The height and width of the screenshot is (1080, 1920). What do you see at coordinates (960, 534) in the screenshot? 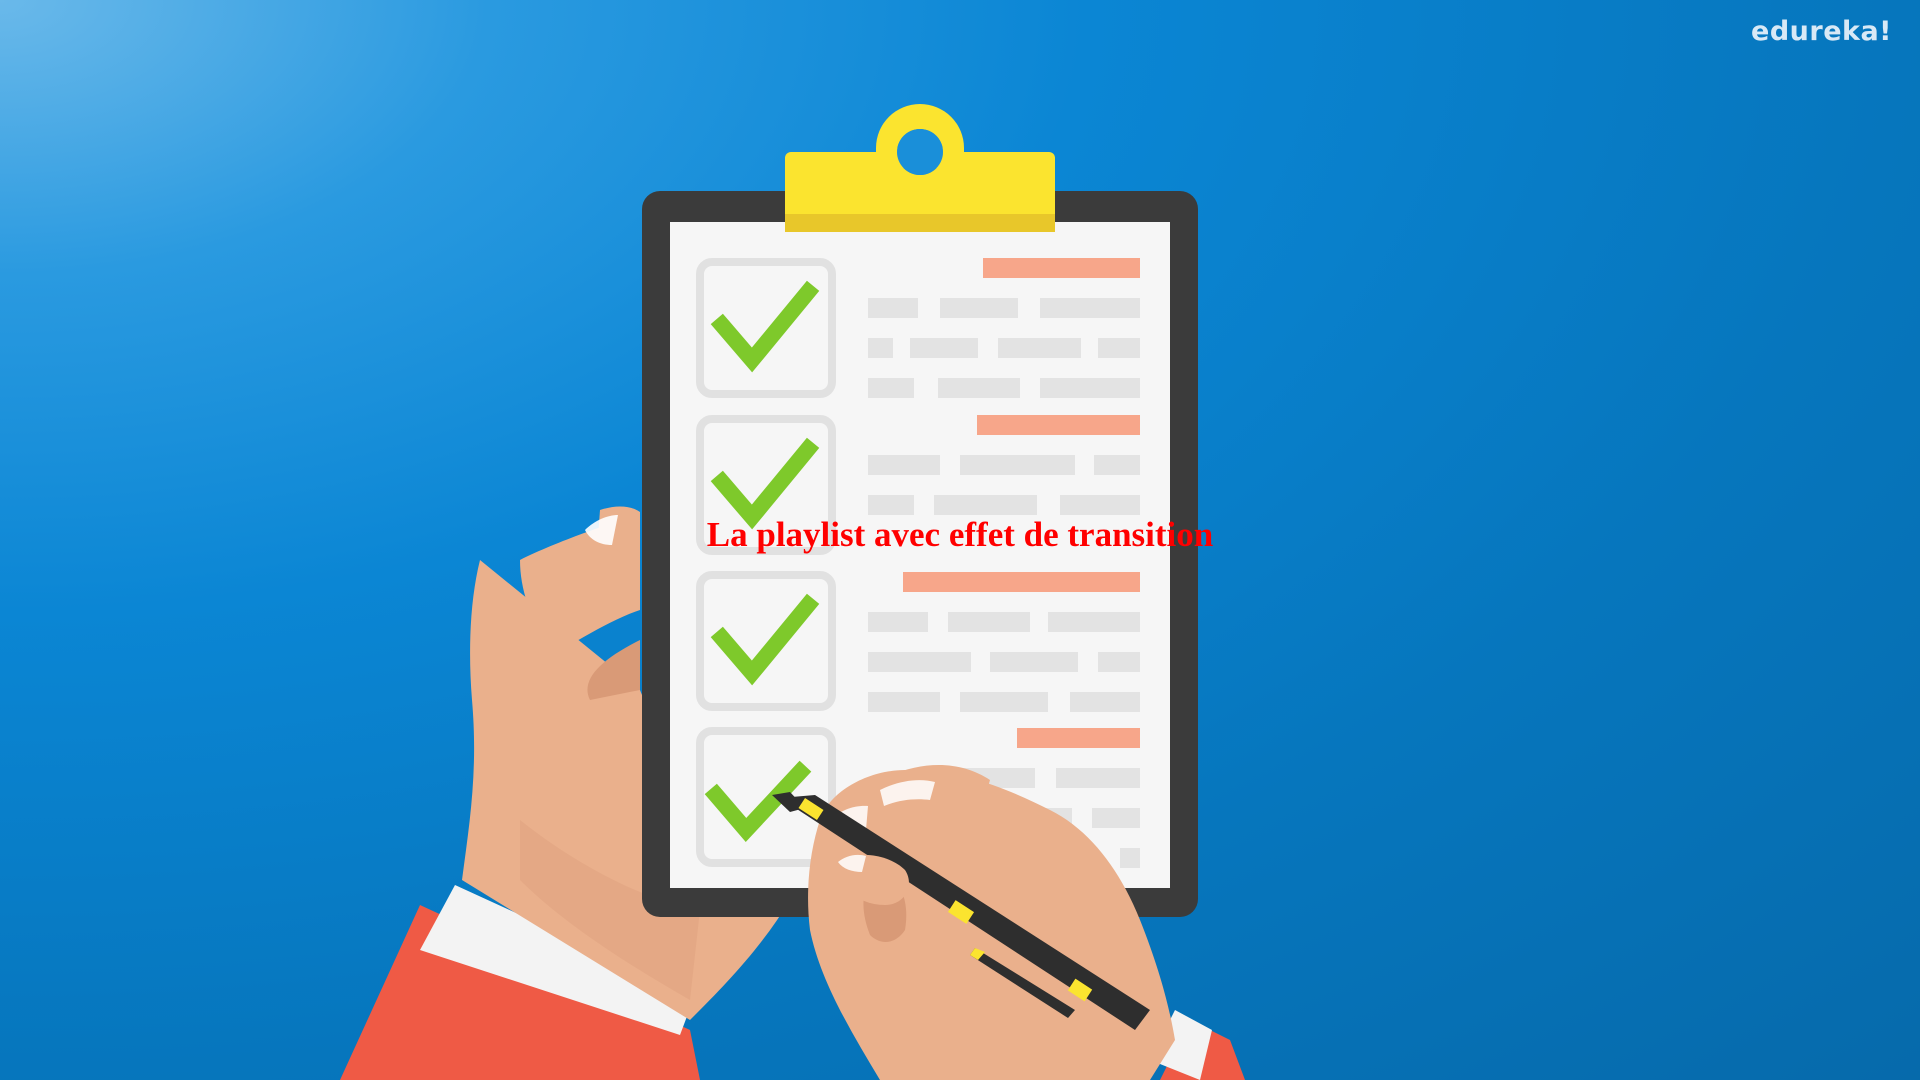
I see `video-caption: La playlist avec effet de transition` at bounding box center [960, 534].